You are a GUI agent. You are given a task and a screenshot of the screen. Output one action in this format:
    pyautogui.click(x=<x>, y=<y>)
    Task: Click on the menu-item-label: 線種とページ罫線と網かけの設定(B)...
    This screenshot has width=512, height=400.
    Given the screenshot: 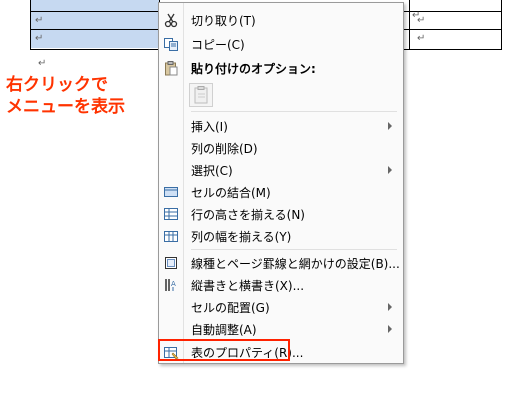 What is the action you would take?
    pyautogui.click(x=295, y=264)
    